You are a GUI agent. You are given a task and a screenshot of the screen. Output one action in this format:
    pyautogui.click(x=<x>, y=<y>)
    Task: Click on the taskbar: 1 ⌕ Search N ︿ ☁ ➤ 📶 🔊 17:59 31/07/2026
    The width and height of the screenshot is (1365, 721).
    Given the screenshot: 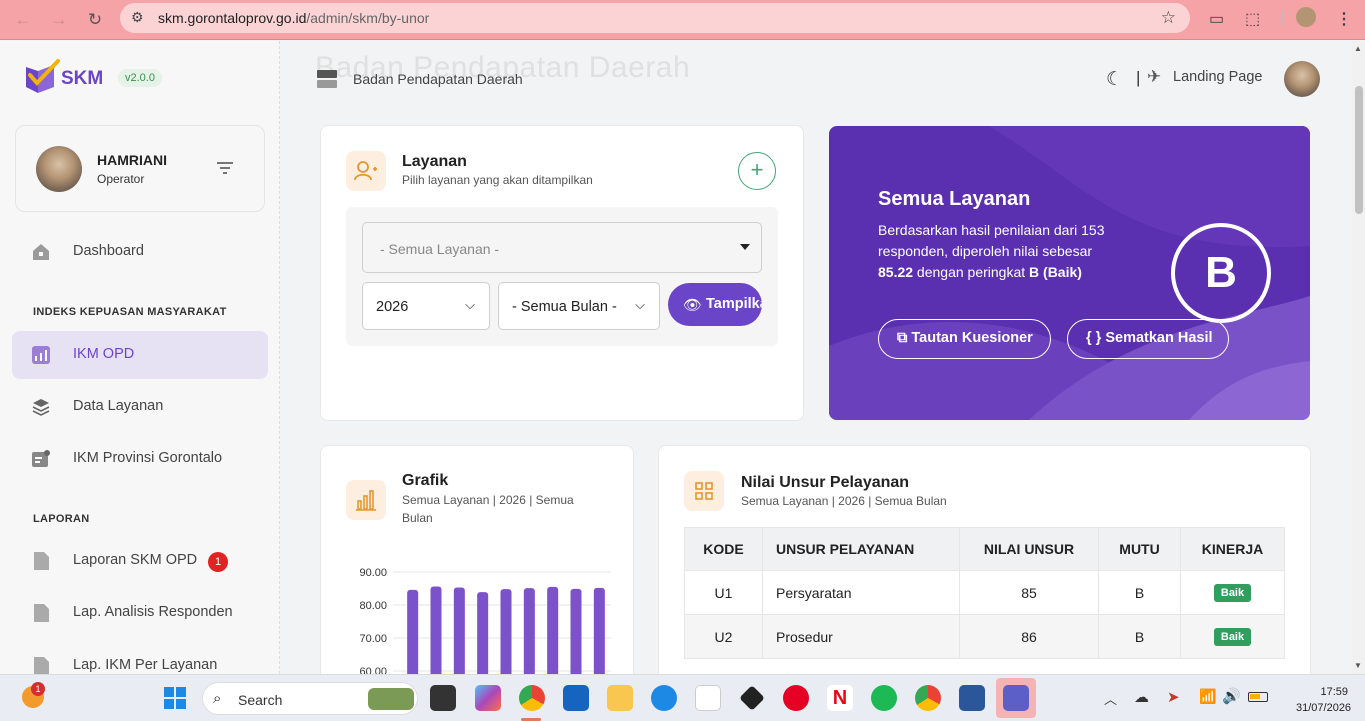 What is the action you would take?
    pyautogui.click(x=682, y=697)
    